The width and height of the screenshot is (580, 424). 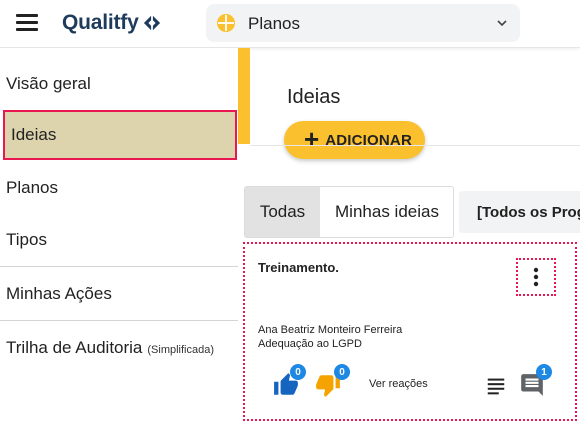 What do you see at coordinates (181, 349) in the screenshot?
I see `sidebar-item-sublabel: (Simplificada)` at bounding box center [181, 349].